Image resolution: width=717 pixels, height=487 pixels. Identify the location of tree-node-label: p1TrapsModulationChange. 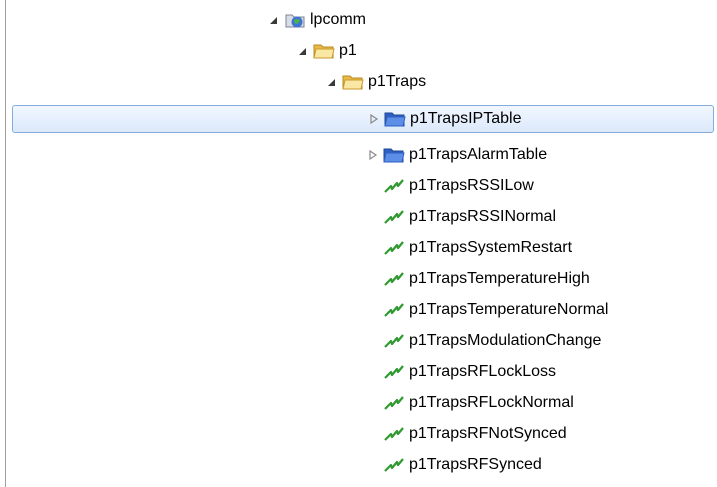
(505, 340).